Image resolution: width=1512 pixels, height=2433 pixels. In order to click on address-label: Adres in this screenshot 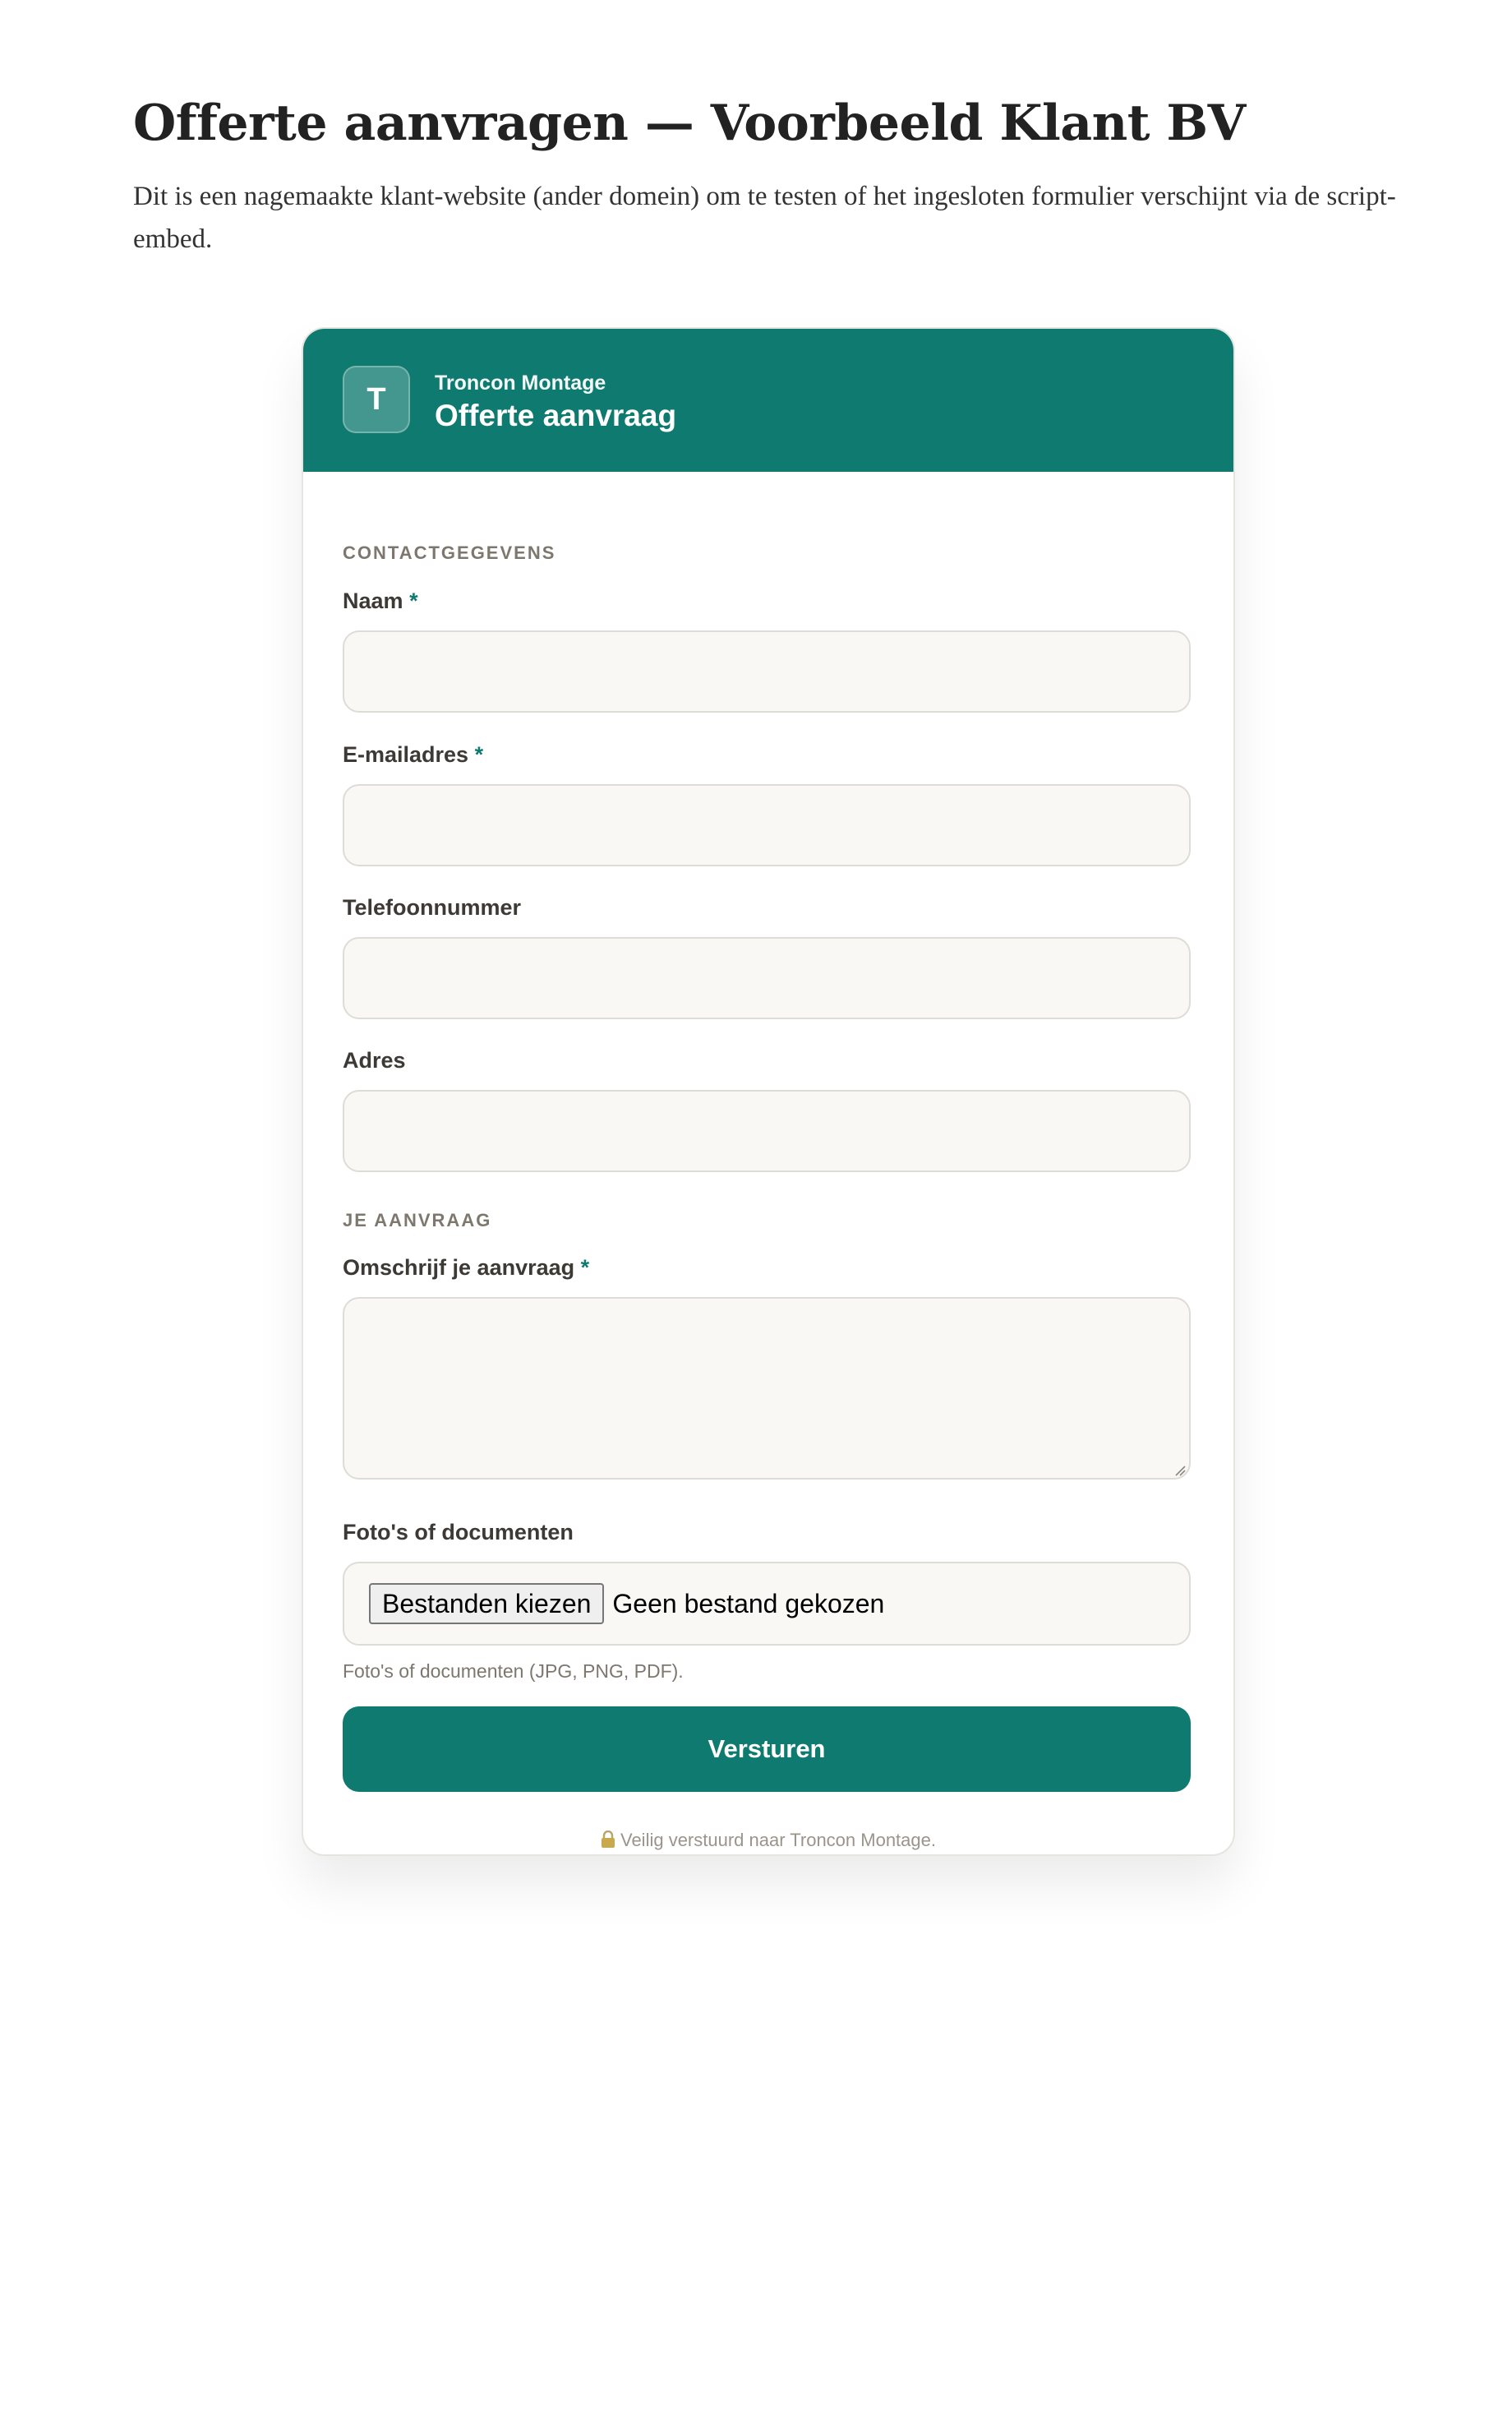, I will do `click(375, 1060)`.